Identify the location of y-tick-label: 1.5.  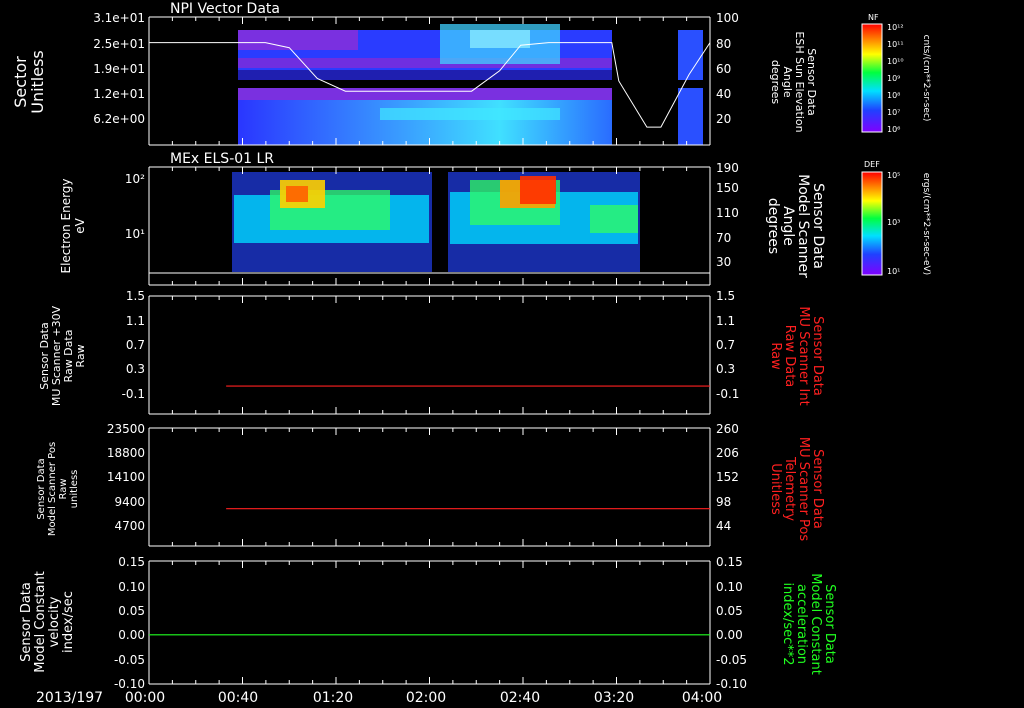
(135, 296).